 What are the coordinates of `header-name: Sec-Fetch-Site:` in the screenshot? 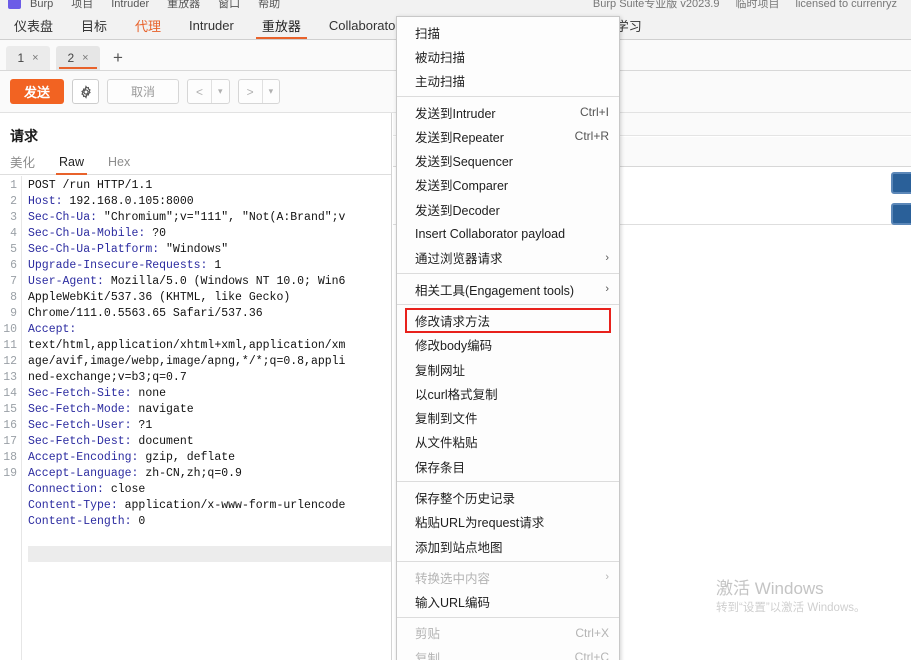 It's located at (80, 393).